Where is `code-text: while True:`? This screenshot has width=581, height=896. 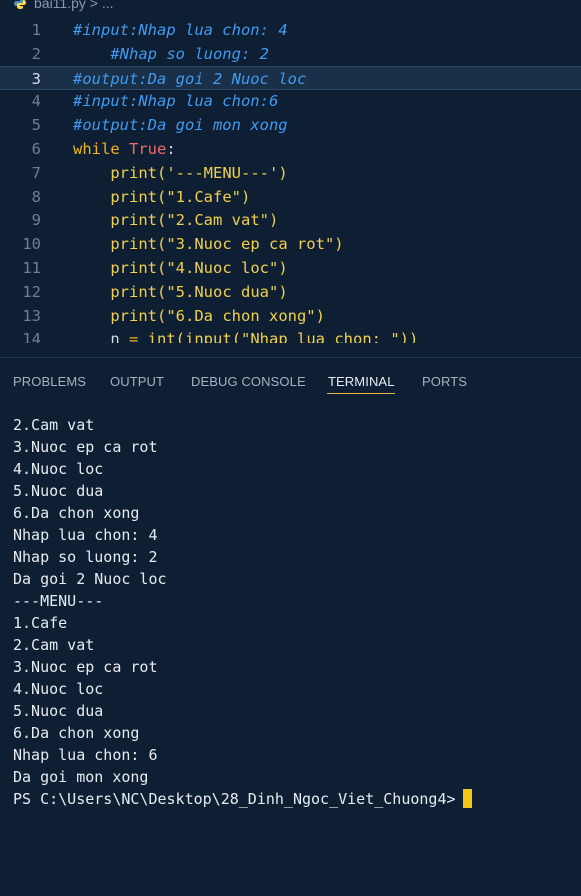 code-text: while True: is located at coordinates (124, 149).